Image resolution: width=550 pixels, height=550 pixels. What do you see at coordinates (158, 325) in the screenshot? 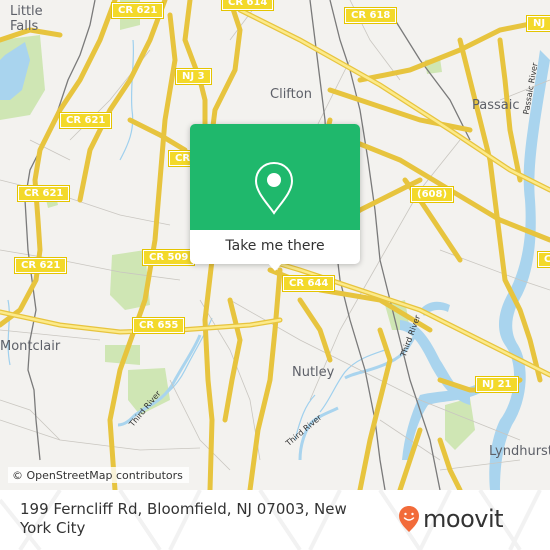
I see `road-shield-cr-655: CR 655` at bounding box center [158, 325].